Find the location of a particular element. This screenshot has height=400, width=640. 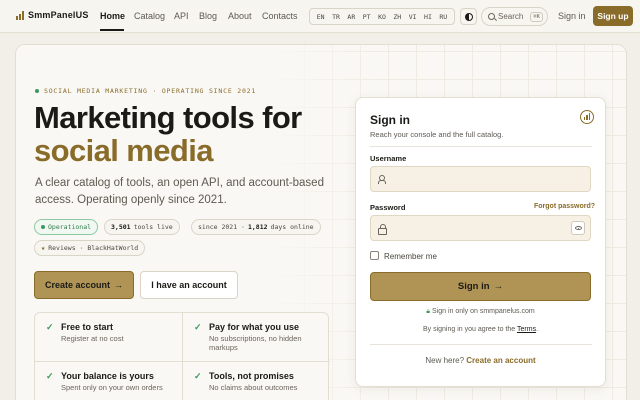

create-account-button: Create account → is located at coordinates (84, 285).